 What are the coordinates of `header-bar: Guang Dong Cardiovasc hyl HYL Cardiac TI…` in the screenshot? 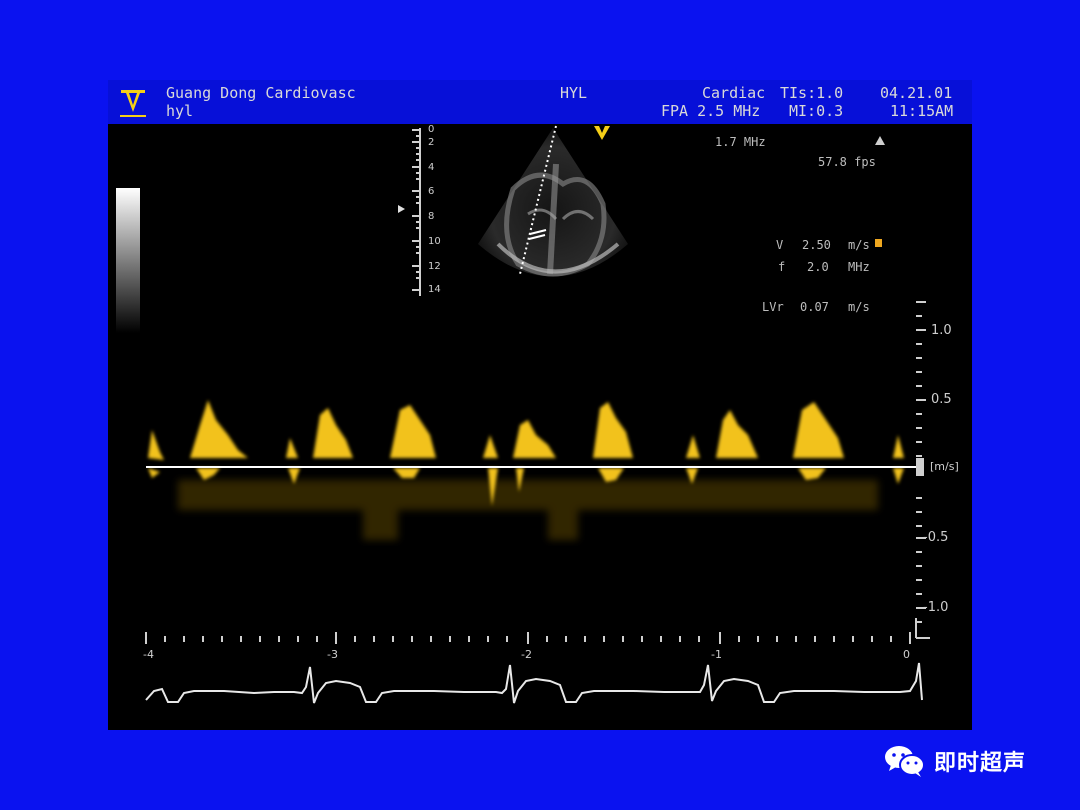 It's located at (540, 102).